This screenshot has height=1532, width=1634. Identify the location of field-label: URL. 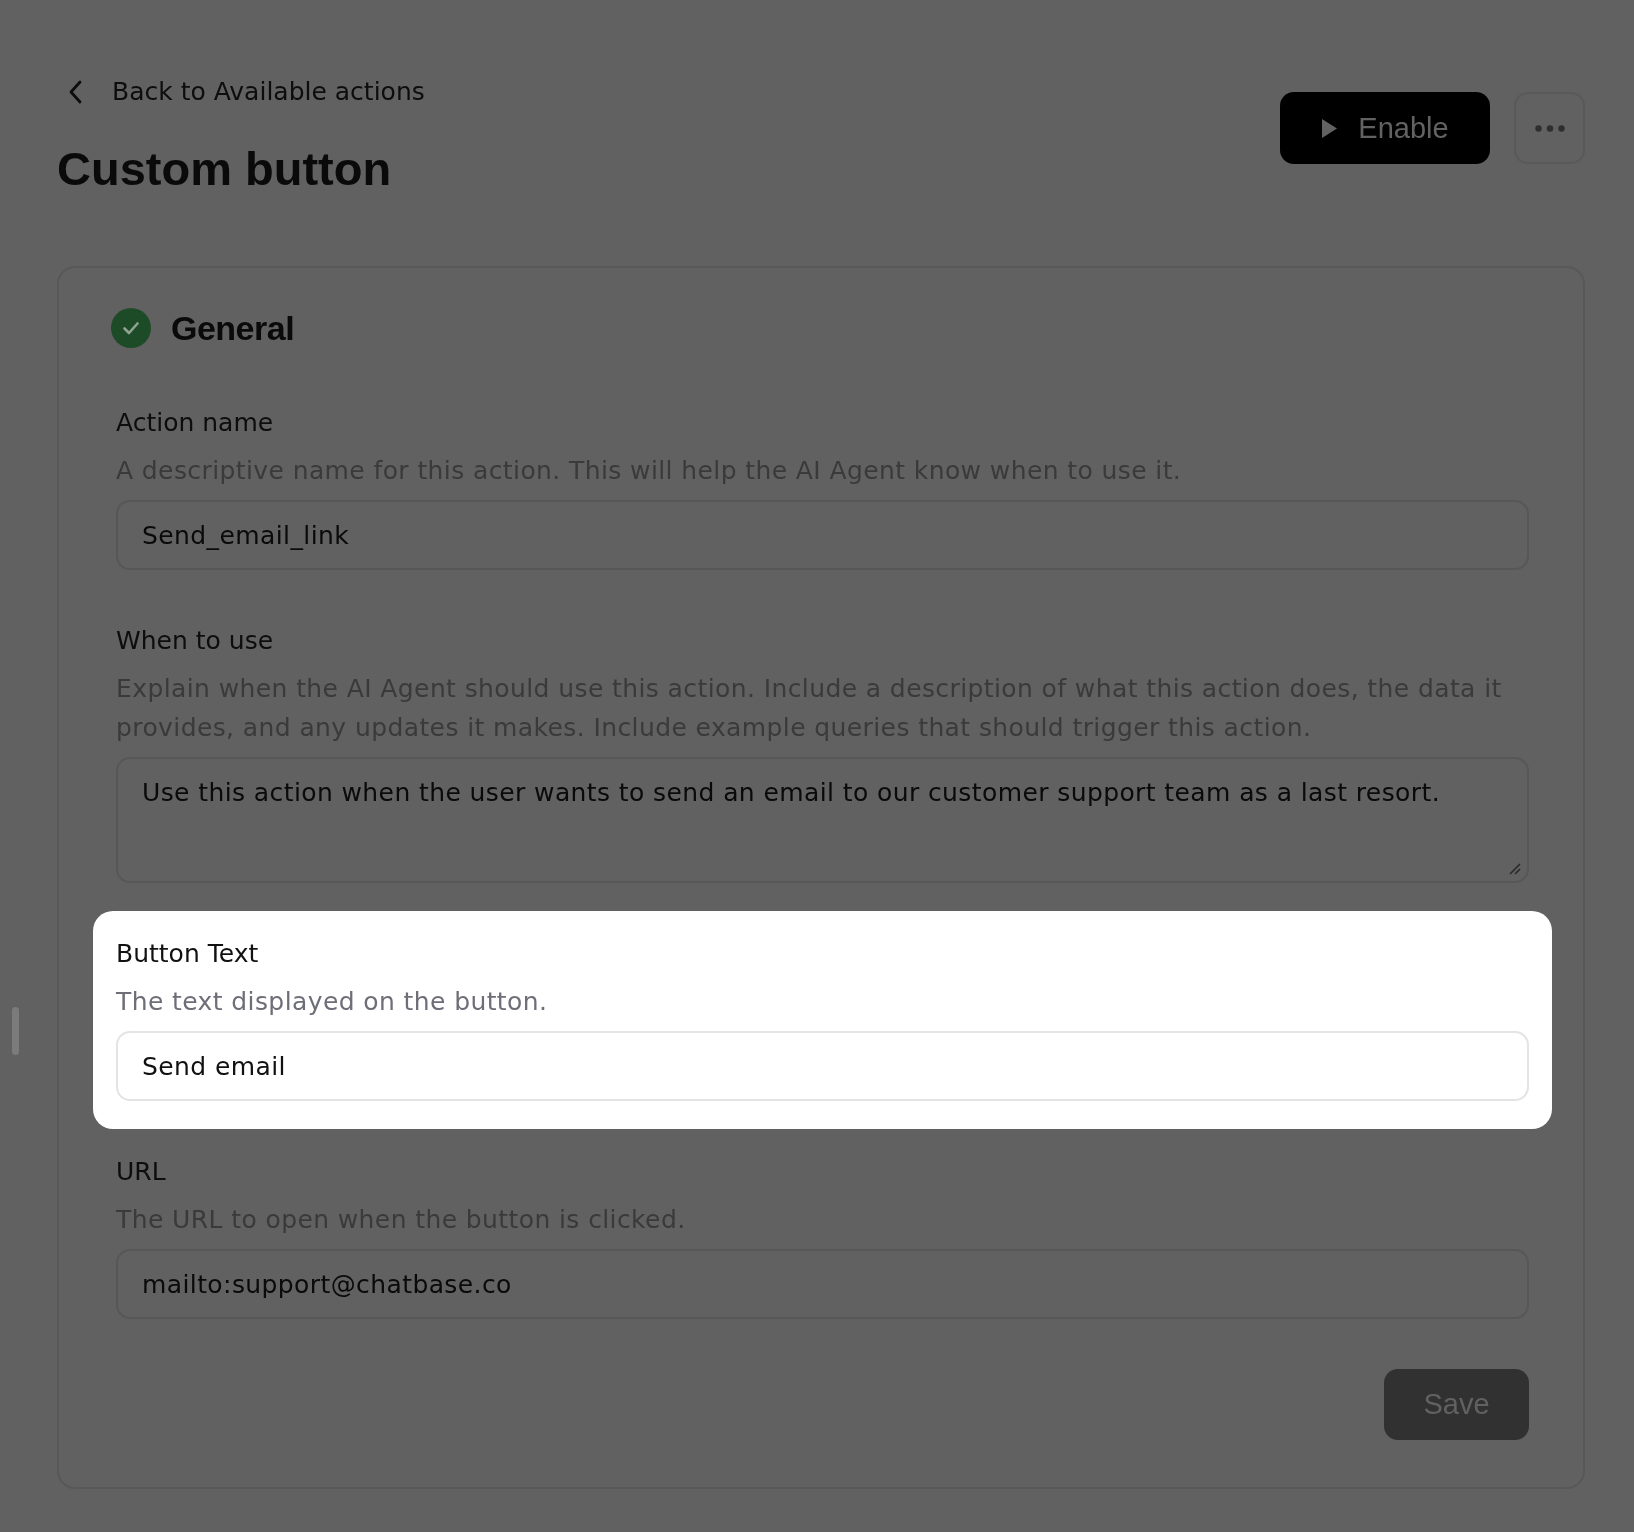
(141, 1172).